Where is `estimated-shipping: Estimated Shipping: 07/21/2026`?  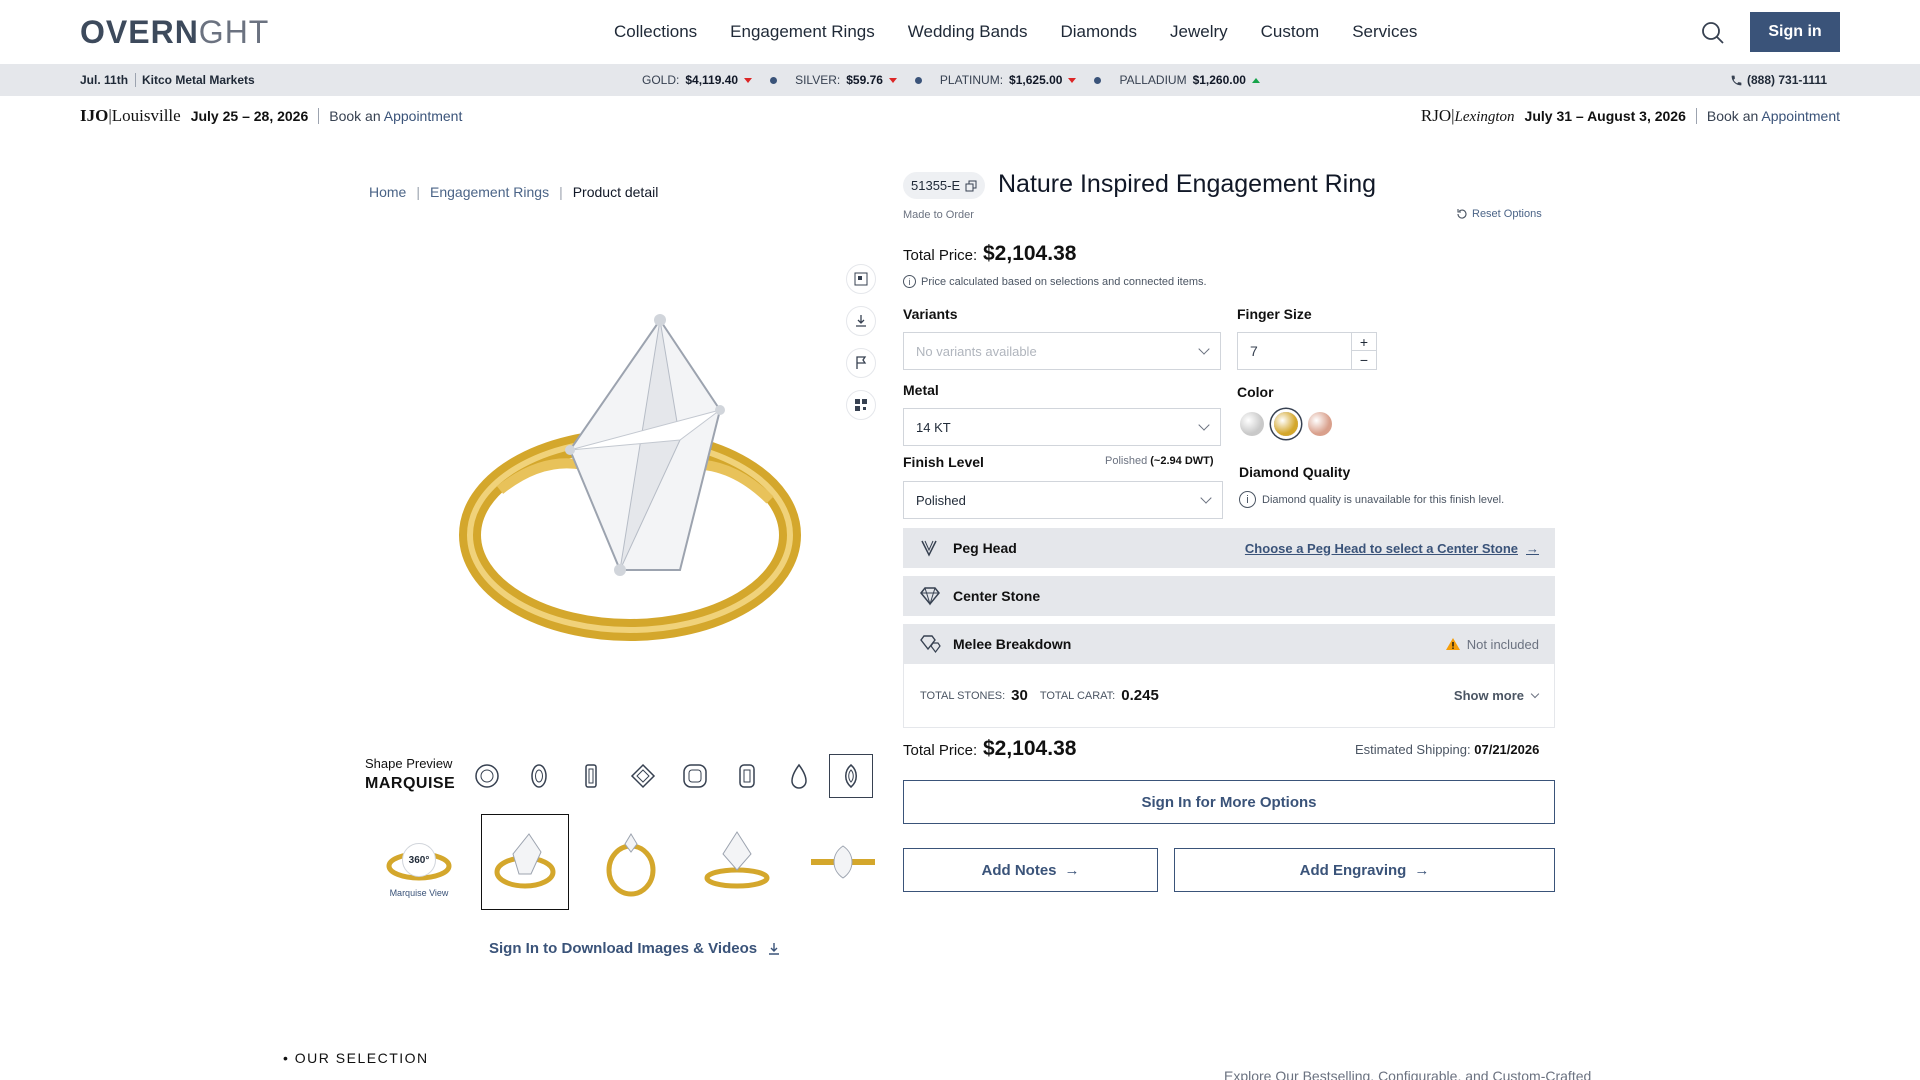 estimated-shipping: Estimated Shipping: 07/21/2026 is located at coordinates (1447, 749).